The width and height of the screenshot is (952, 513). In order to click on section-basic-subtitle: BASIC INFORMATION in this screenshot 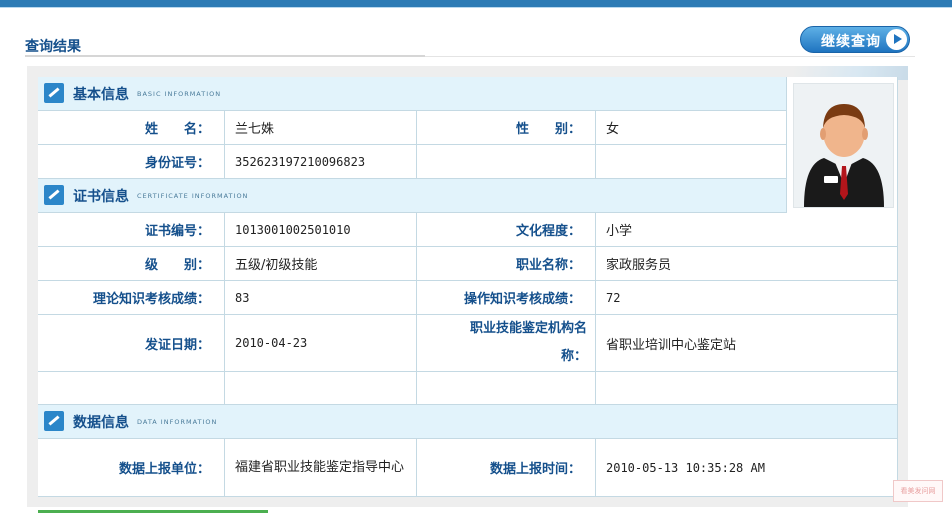, I will do `click(179, 94)`.